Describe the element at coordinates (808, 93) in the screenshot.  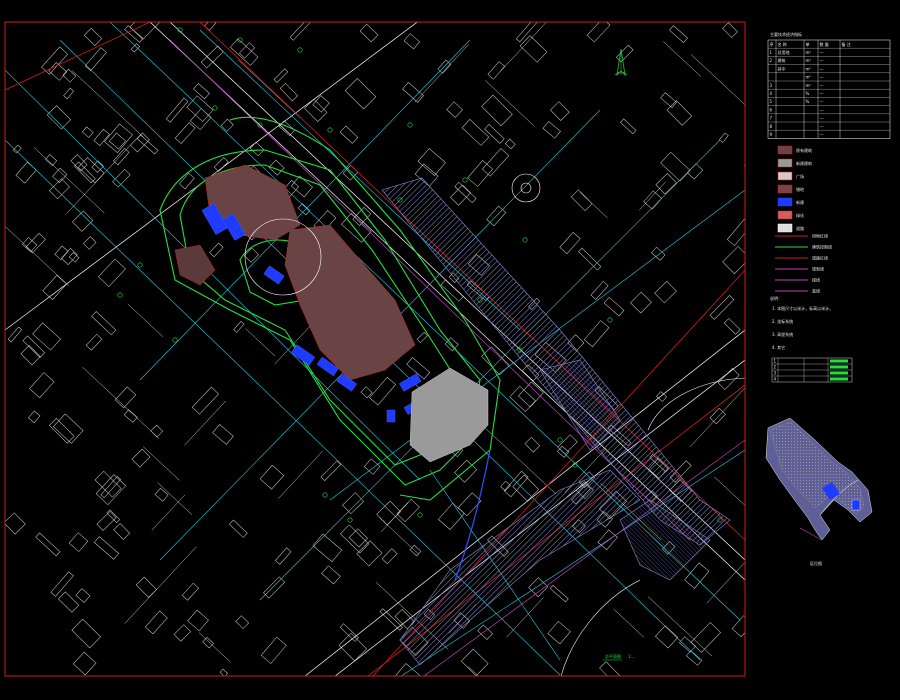
I see `table-cell: %` at that location.